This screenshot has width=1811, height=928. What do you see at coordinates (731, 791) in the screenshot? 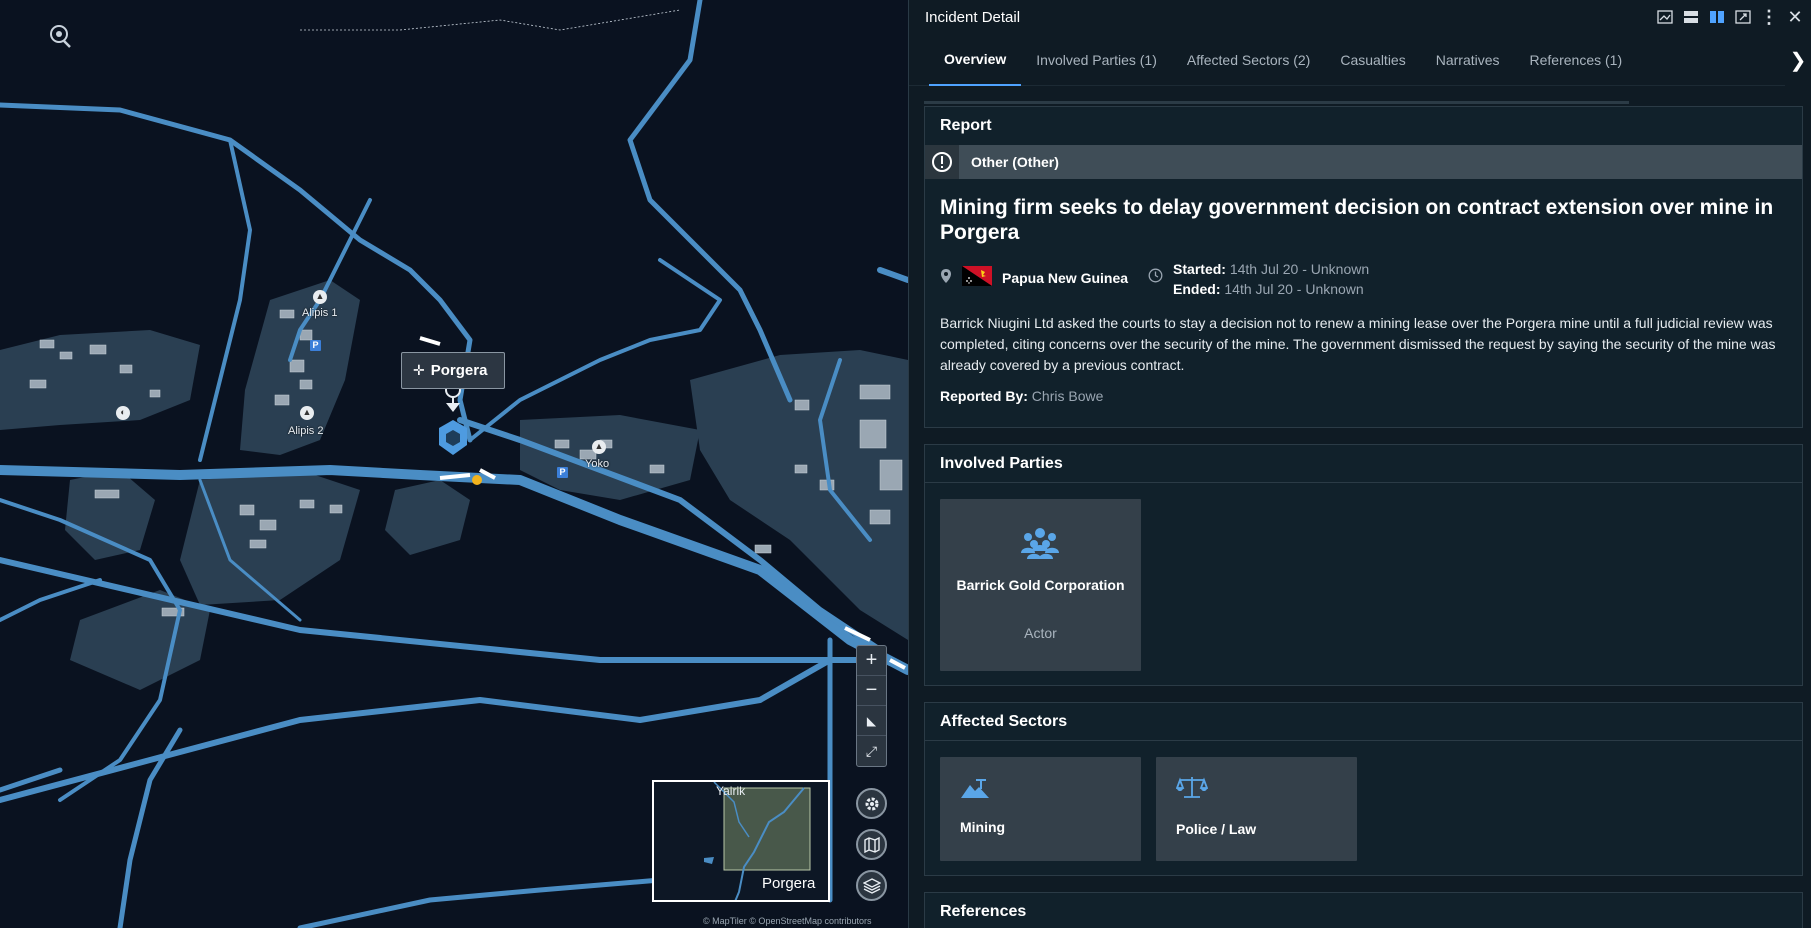
I see `minimap-label: Yairik` at bounding box center [731, 791].